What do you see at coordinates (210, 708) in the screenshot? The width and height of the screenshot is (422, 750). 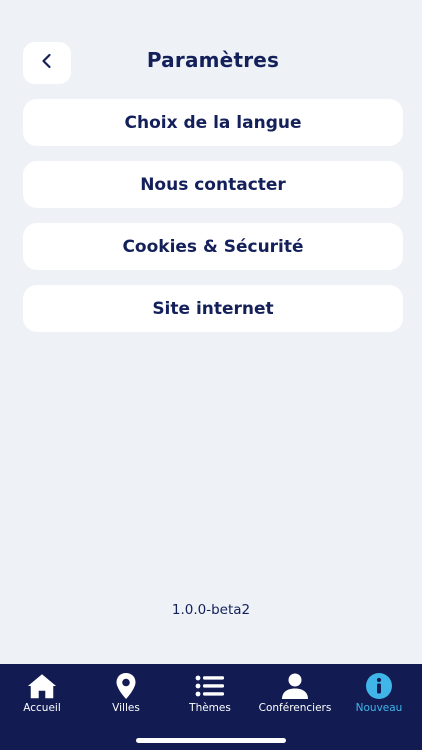 I see `tab-label: Thèmes` at bounding box center [210, 708].